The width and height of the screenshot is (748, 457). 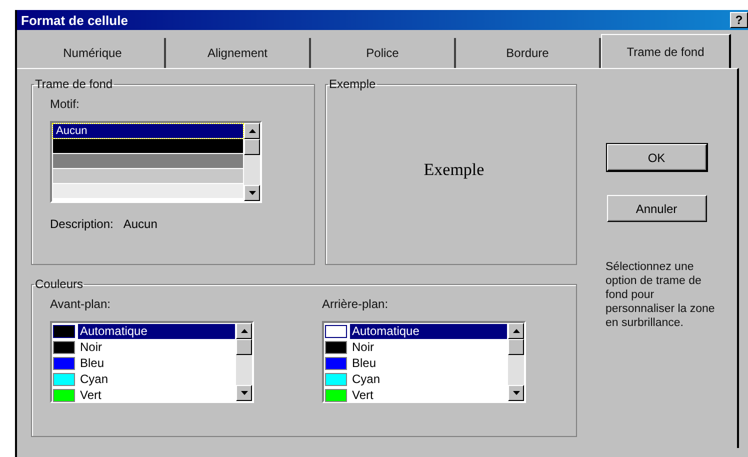 I want to click on group-title: Trame de fond, so click(x=74, y=84).